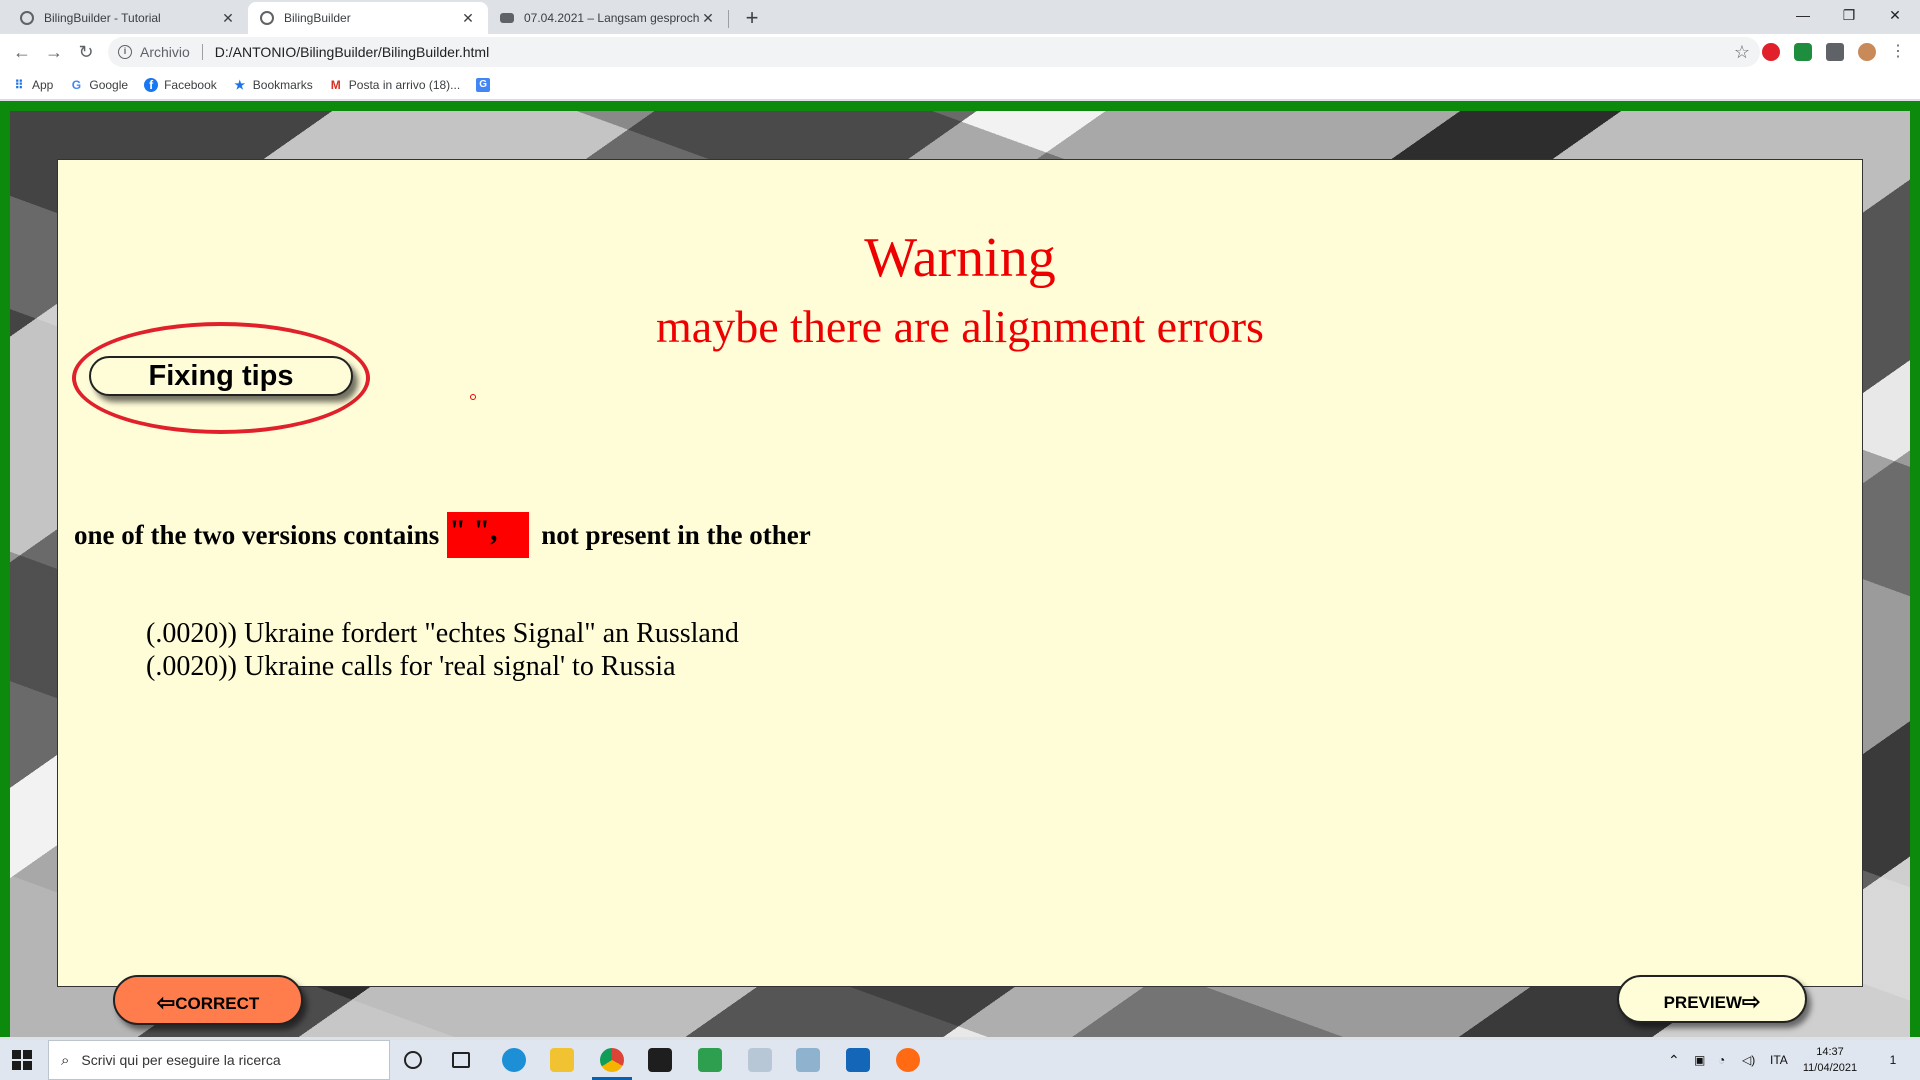 Image resolution: width=1920 pixels, height=1080 pixels. What do you see at coordinates (1721, 1060) in the screenshot?
I see `network-icon: ◔` at bounding box center [1721, 1060].